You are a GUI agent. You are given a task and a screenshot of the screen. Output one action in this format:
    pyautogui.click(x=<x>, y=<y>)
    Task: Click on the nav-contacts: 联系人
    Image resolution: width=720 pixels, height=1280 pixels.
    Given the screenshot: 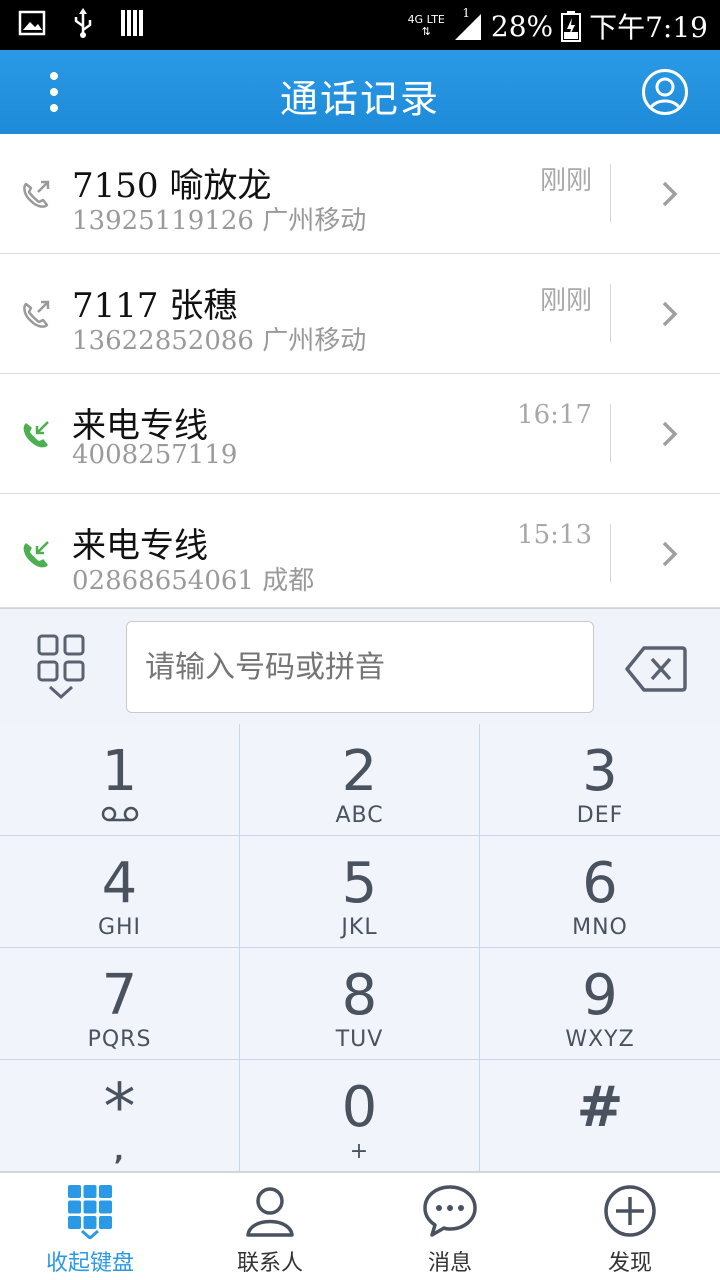 What is the action you would take?
    pyautogui.click(x=270, y=1226)
    